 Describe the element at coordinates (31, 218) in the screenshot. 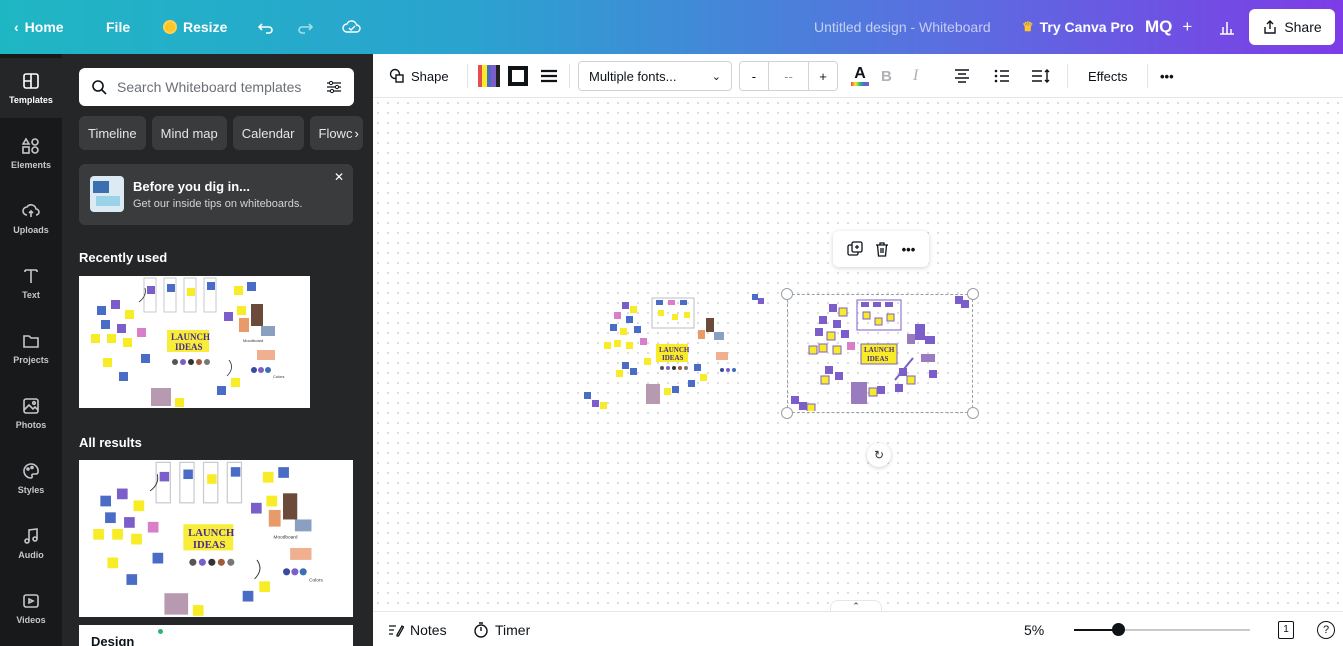

I see `rail-item-uploads: Uploads` at that location.